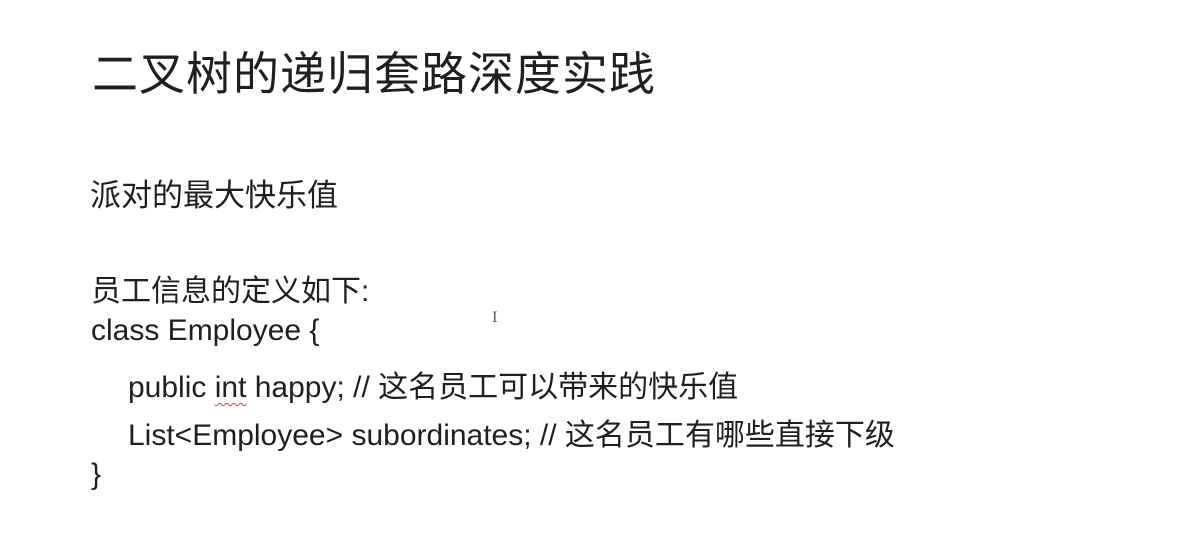 The width and height of the screenshot is (1204, 550). Describe the element at coordinates (230, 387) in the screenshot. I see `code-happy-type: int` at that location.